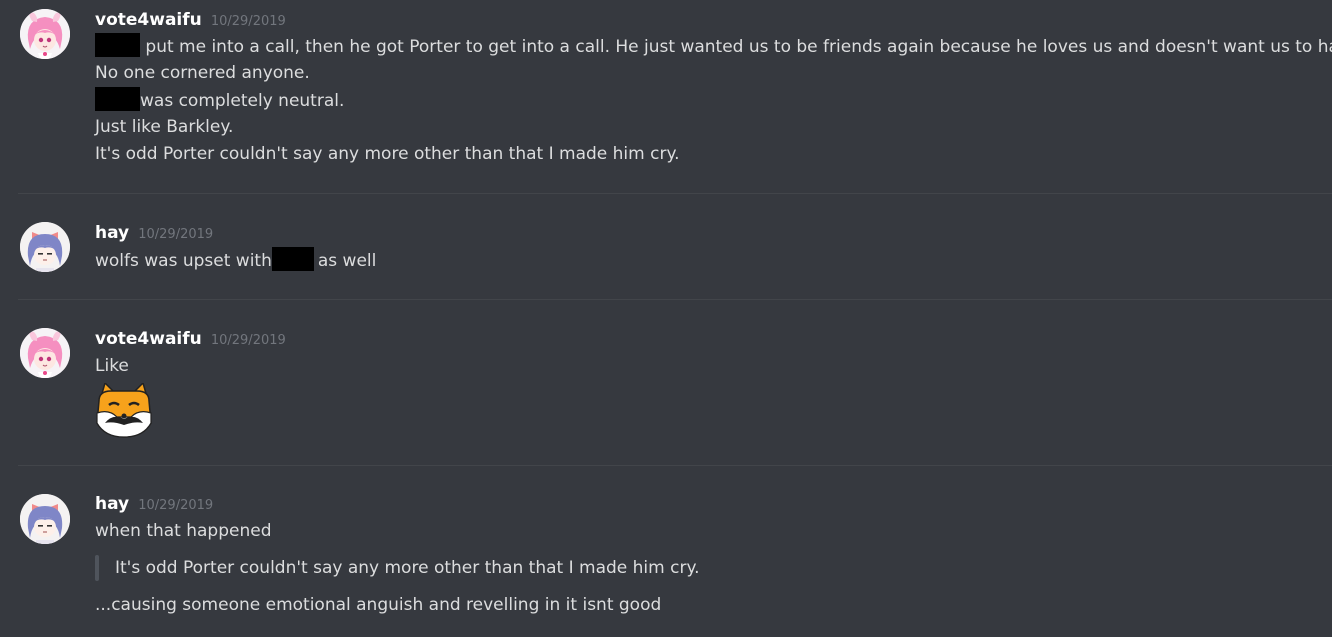 The image size is (1332, 637). Describe the element at coordinates (242, 101) in the screenshot. I see `message-text: was completely neutral.` at that location.